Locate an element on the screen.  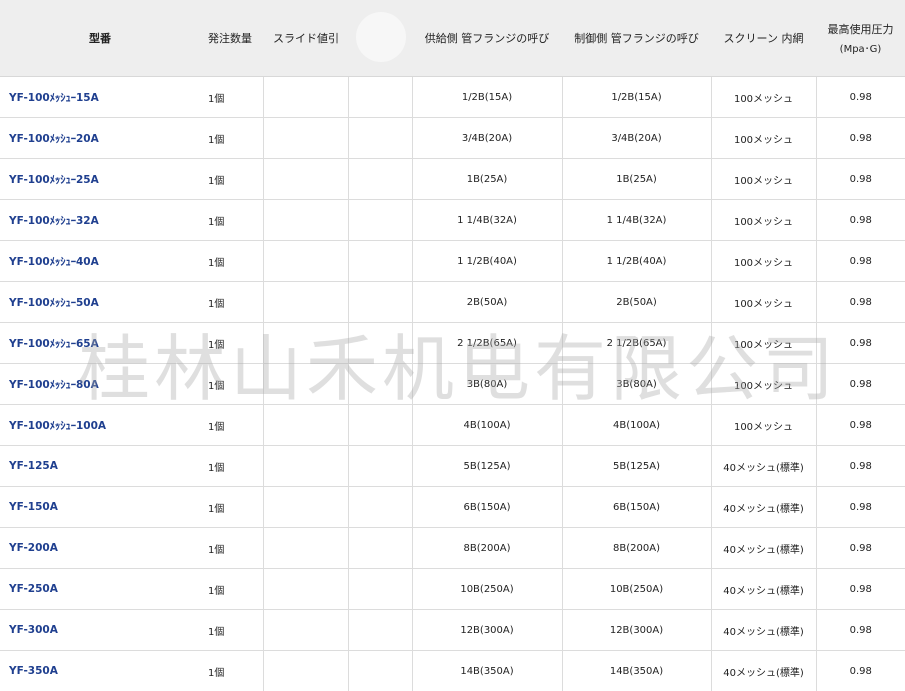
supply-flange-cell: 12B(300A) is located at coordinates (487, 630).